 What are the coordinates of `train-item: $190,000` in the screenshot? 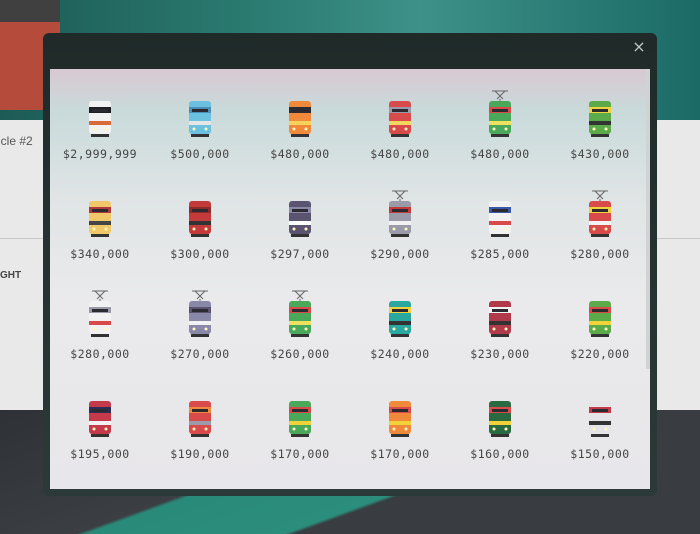 It's located at (200, 419).